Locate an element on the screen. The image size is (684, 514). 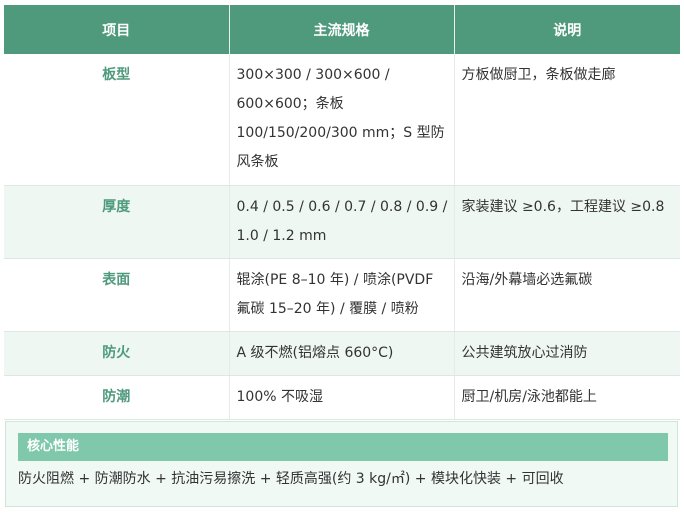
row-note: 家装建议 ≥0.6，工程建议 ≥0.8 is located at coordinates (567, 222).